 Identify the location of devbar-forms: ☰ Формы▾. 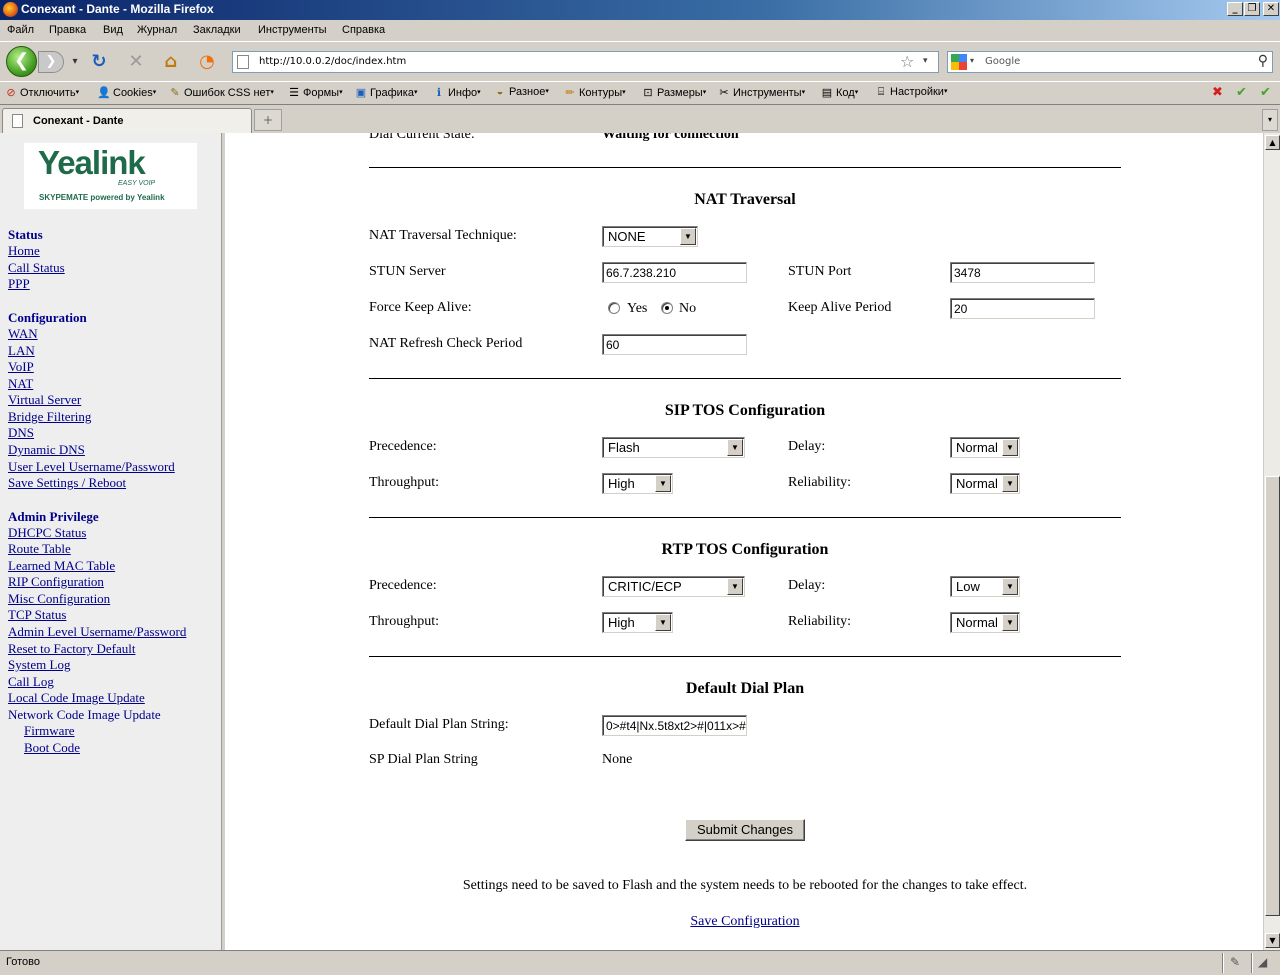
(315, 92).